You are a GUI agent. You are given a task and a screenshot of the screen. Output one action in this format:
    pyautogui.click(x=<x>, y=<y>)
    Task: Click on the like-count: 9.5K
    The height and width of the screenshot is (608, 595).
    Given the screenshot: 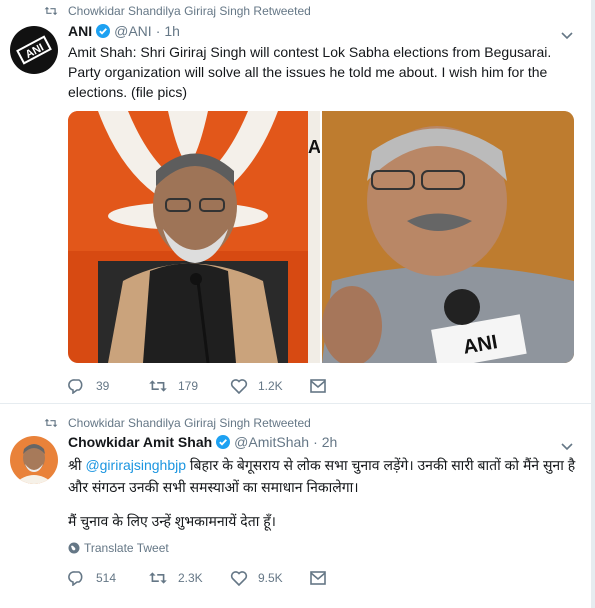 What is the action you would take?
    pyautogui.click(x=270, y=578)
    